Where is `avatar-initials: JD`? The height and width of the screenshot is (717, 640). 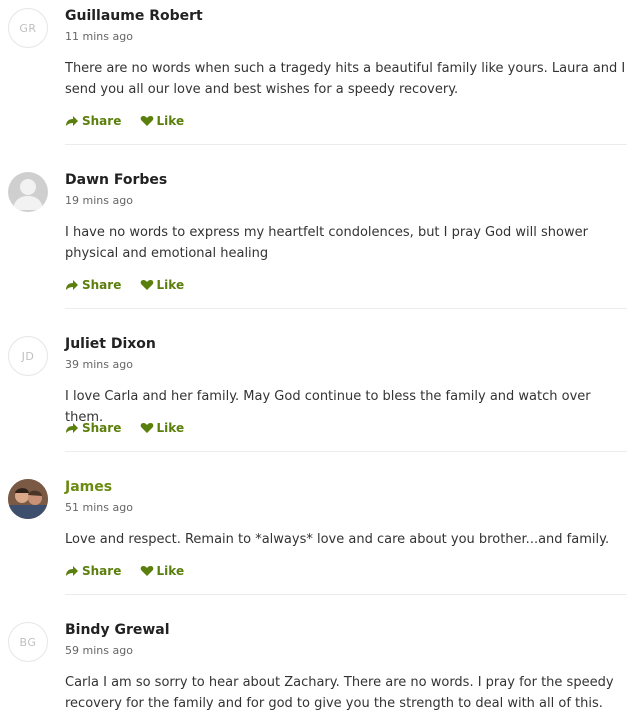
avatar-initials: JD is located at coordinates (28, 356).